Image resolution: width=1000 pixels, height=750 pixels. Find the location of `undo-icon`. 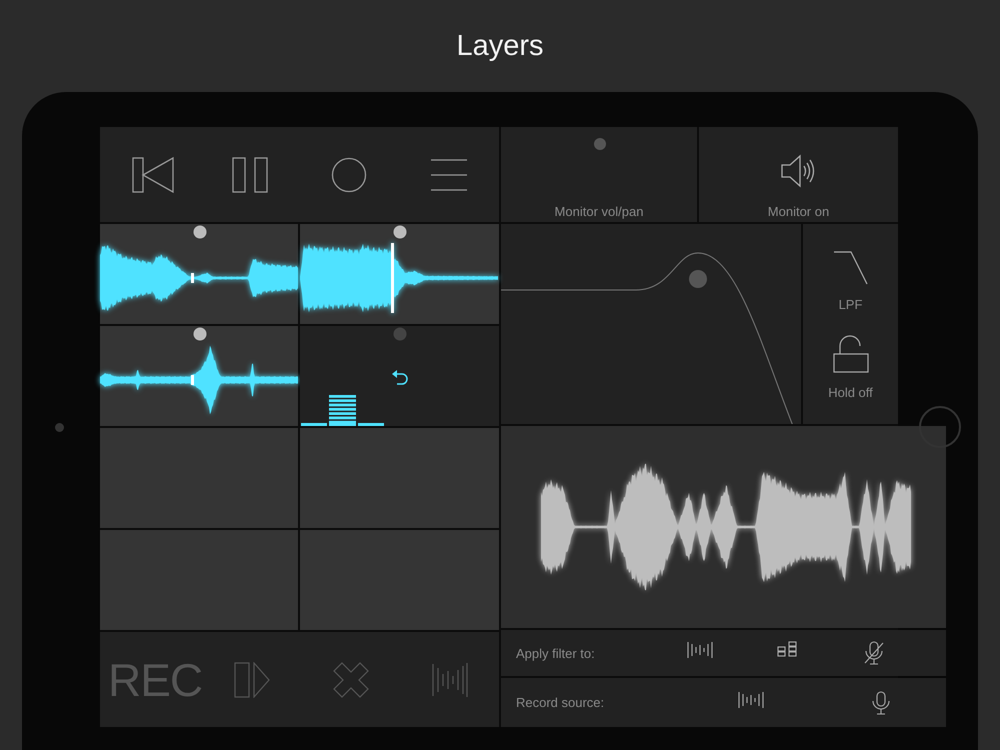

undo-icon is located at coordinates (400, 377).